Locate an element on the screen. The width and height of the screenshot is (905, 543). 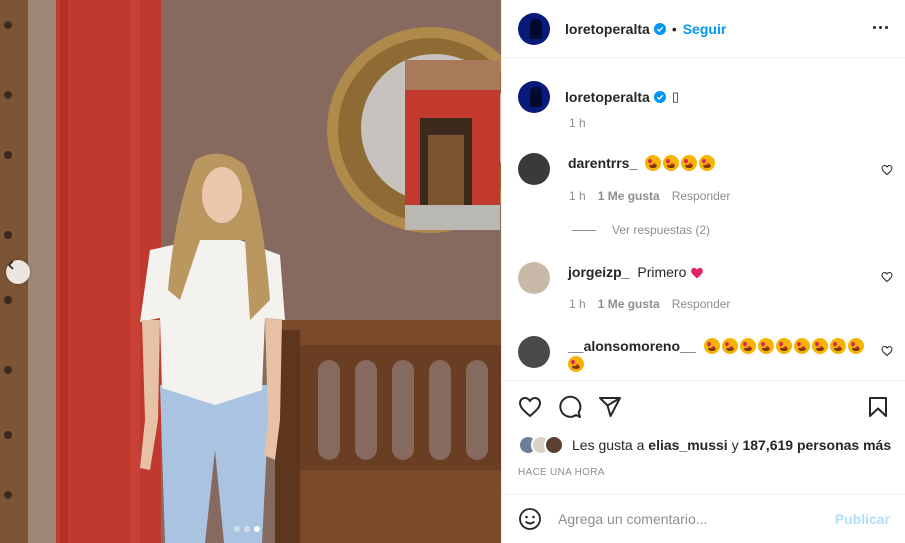
carousel-prev-button is located at coordinates (18, 272).